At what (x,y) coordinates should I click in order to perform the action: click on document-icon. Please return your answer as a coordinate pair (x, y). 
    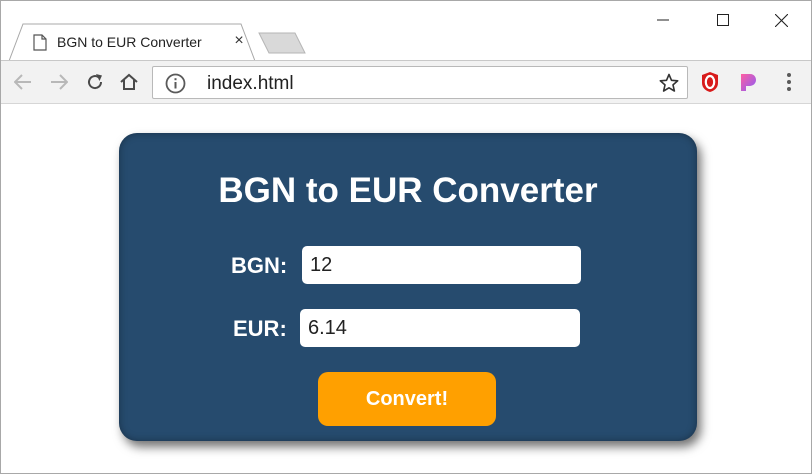
    Looking at the image, I should click on (40, 42).